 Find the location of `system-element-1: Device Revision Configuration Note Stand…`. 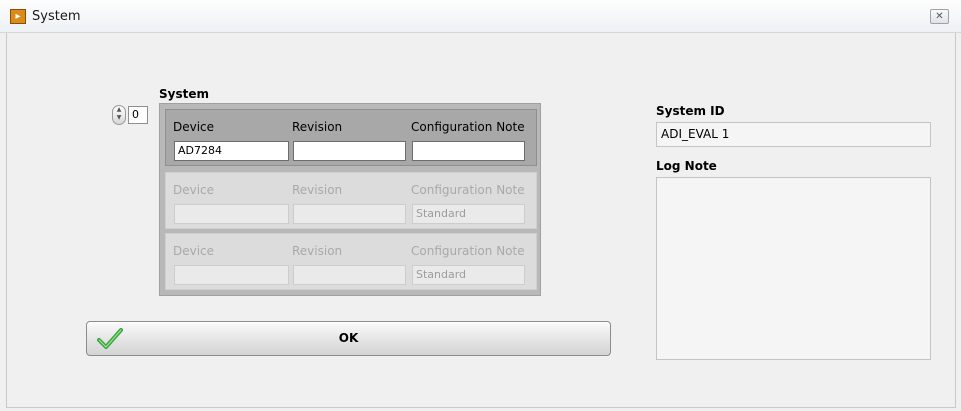

system-element-1: Device Revision Configuration Note Stand… is located at coordinates (351, 200).